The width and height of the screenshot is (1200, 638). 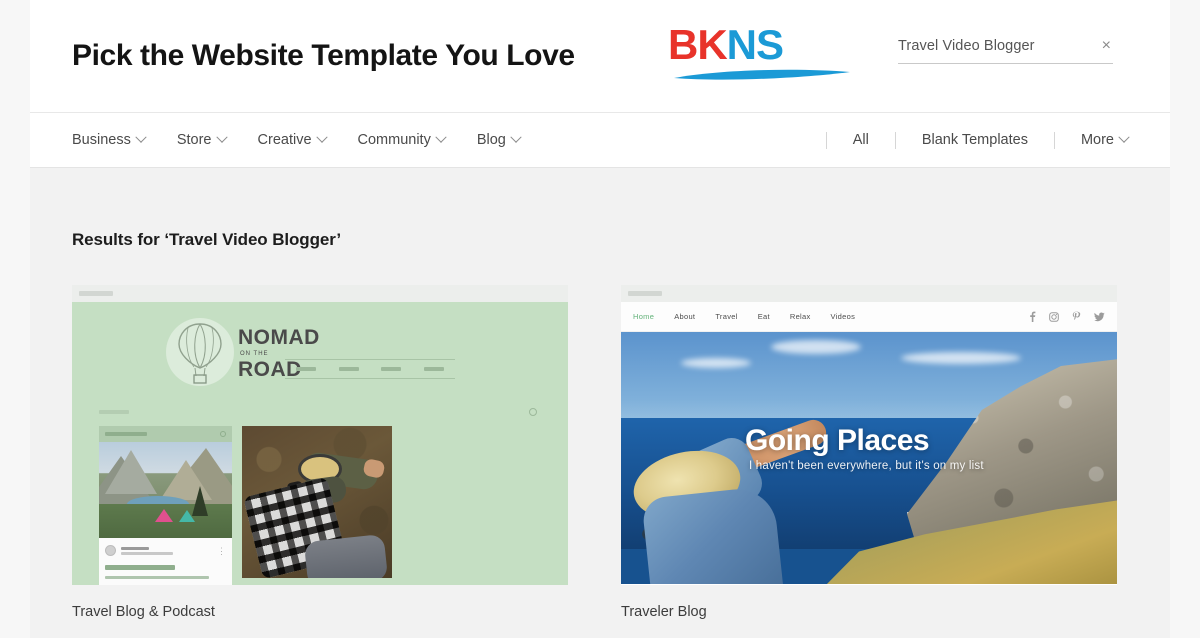 What do you see at coordinates (164, 515) in the screenshot?
I see `pink-tent-shape` at bounding box center [164, 515].